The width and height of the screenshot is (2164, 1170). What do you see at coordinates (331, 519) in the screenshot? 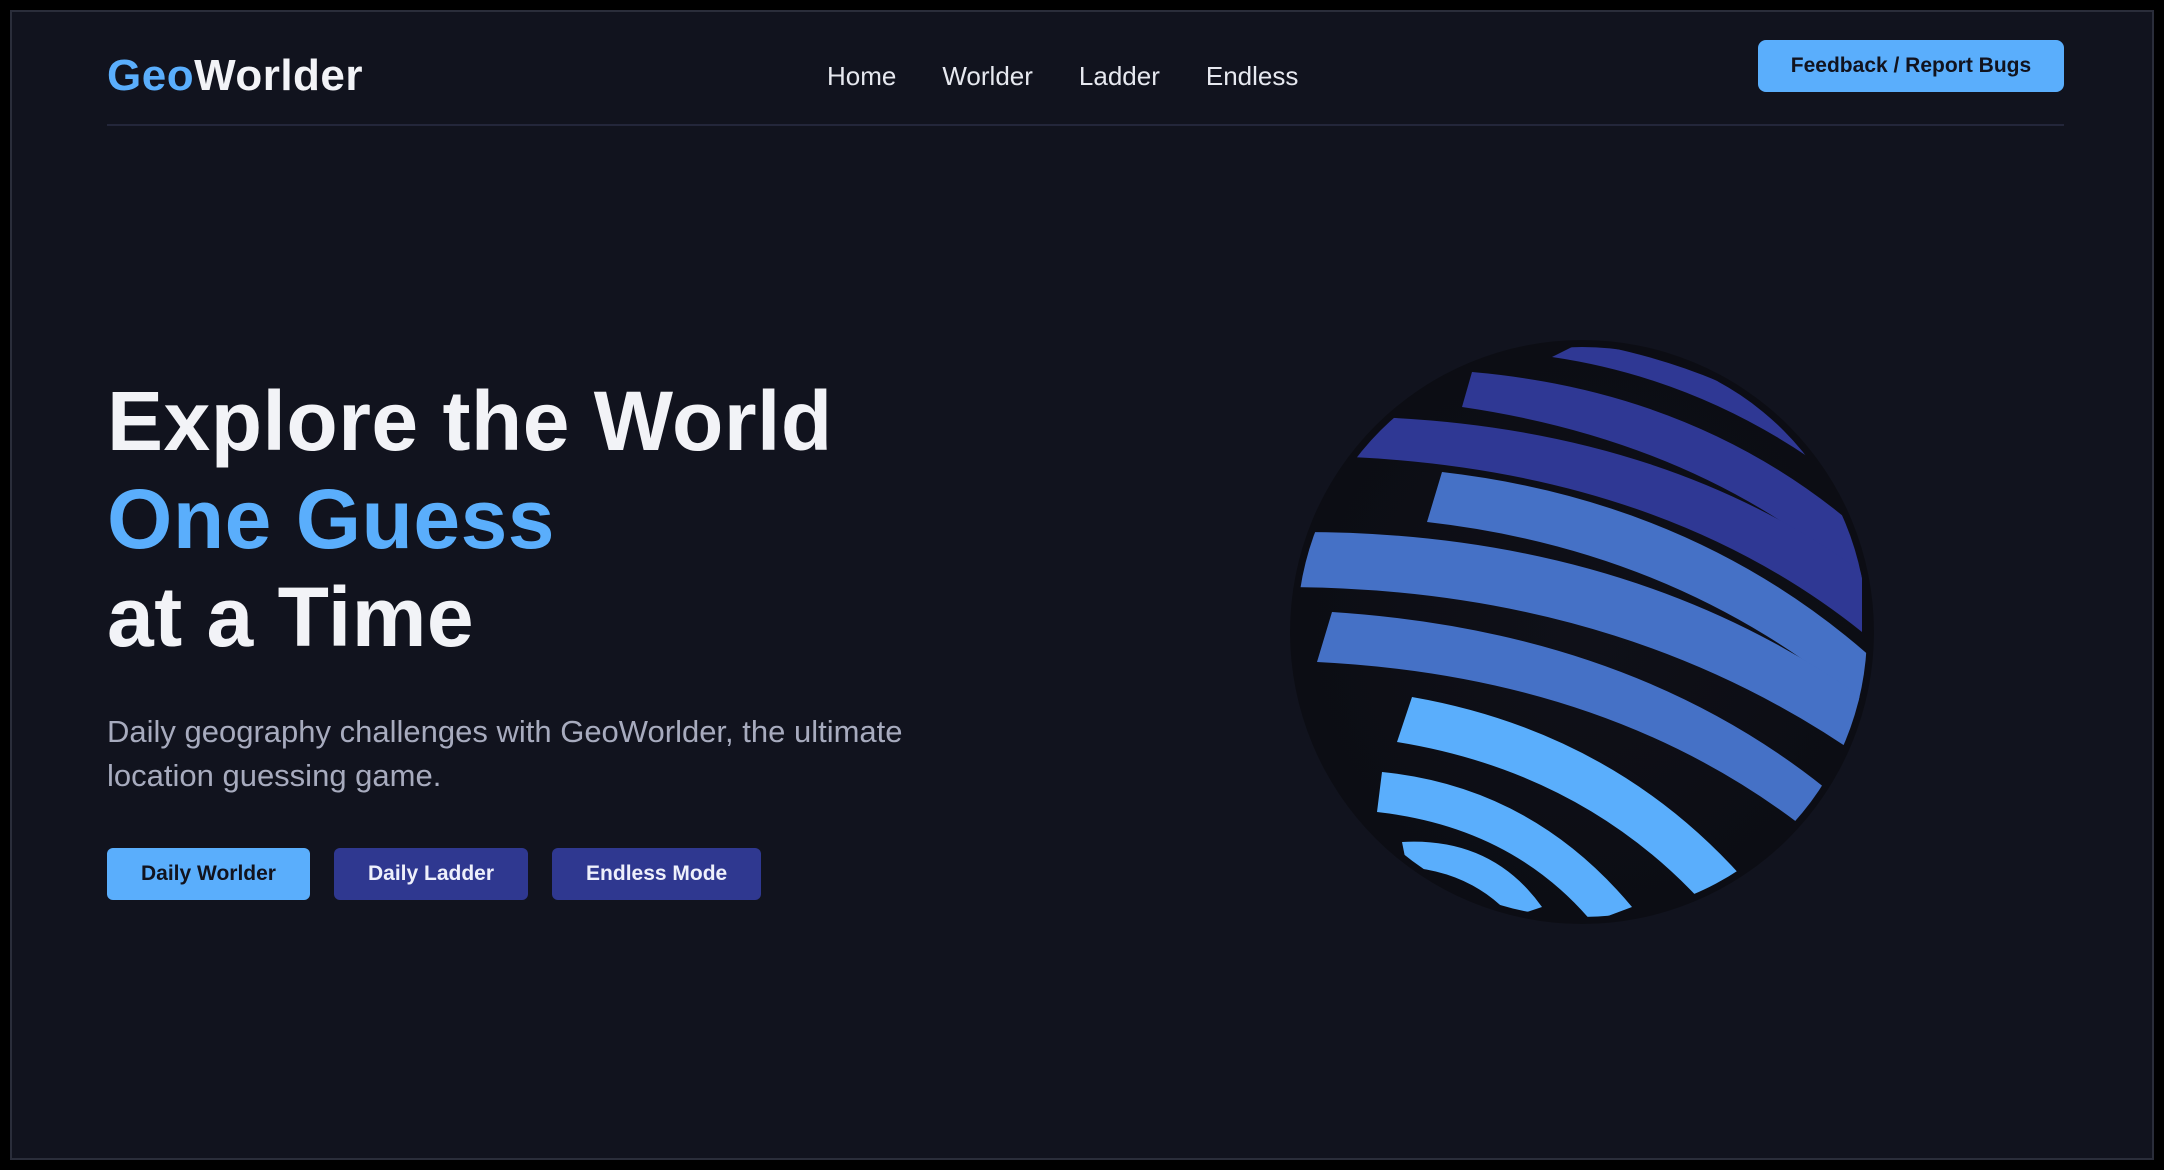
I see `headline-line-2: One Guess` at bounding box center [331, 519].